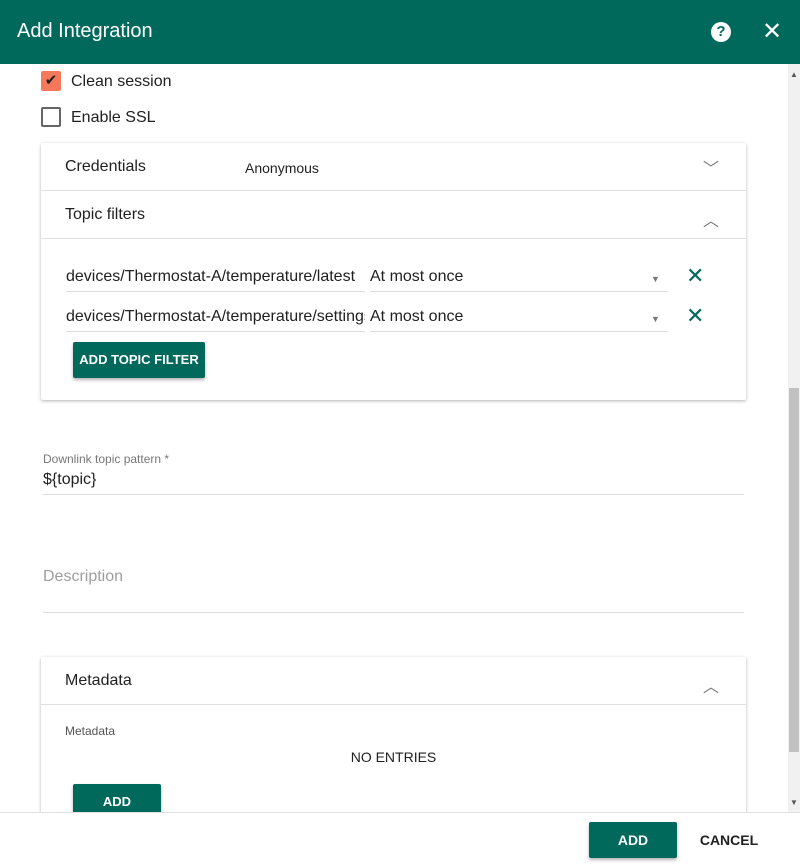 The height and width of the screenshot is (867, 800). Describe the element at coordinates (633, 840) in the screenshot. I see `add-button: ADD` at that location.